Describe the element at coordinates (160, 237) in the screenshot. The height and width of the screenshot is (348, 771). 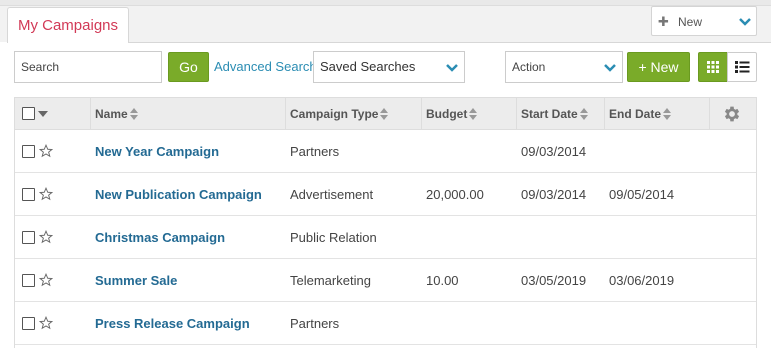
I see `campaign-name-link: Christmas Campaign` at that location.